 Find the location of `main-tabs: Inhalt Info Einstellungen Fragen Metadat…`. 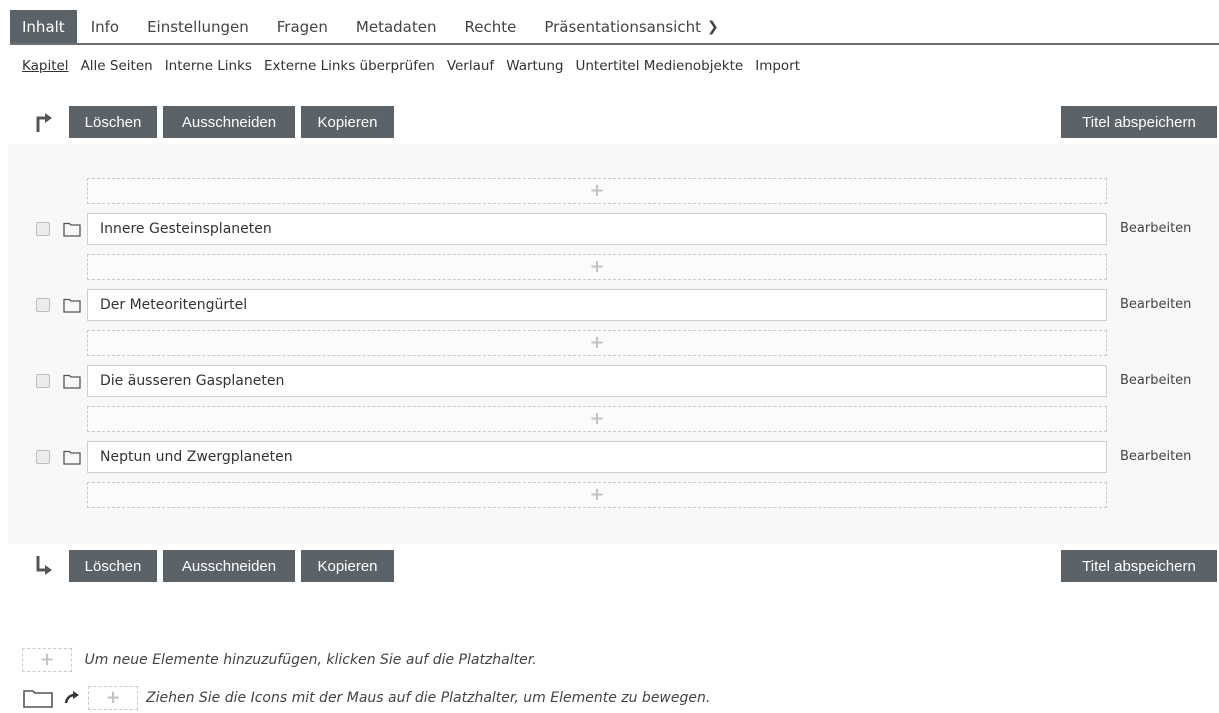

main-tabs: Inhalt Info Einstellungen Fragen Metadat… is located at coordinates (614, 27).